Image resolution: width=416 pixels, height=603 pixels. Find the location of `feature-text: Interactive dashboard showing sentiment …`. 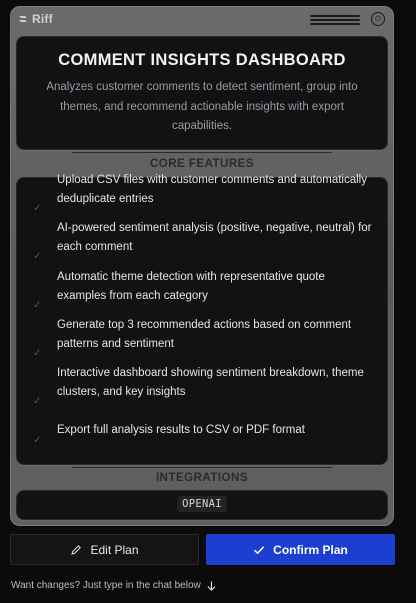

feature-text: Interactive dashboard showing sentiment … is located at coordinates (210, 382).